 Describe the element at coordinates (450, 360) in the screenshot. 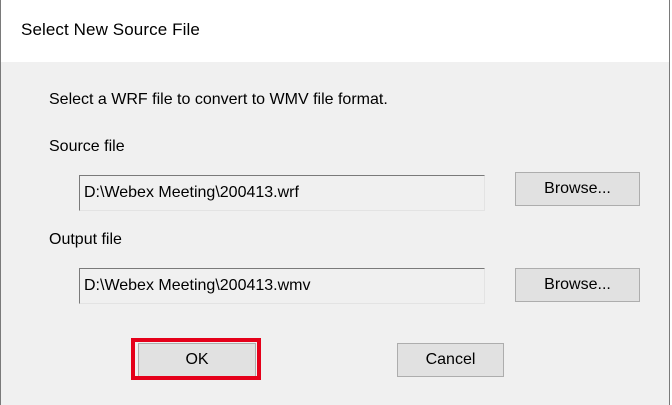

I see `cancel-button: Cancel` at that location.